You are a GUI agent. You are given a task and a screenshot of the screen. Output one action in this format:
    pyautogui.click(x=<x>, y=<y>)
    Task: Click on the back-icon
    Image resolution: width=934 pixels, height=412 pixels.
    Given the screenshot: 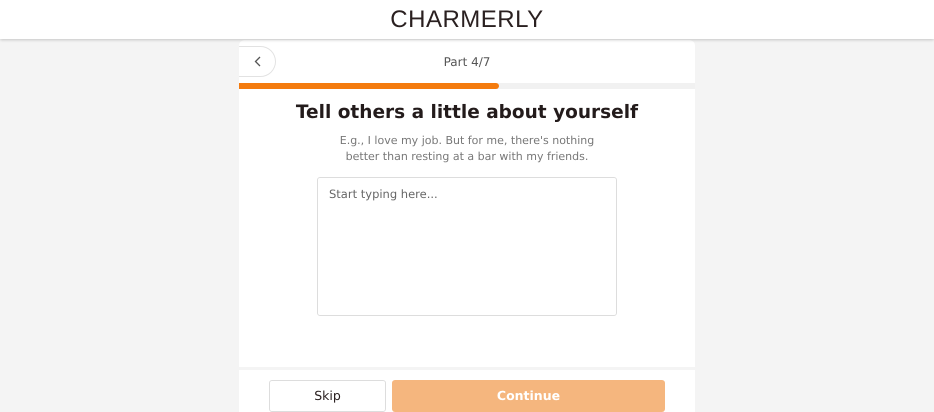 What is the action you would take?
    pyautogui.click(x=257, y=61)
    